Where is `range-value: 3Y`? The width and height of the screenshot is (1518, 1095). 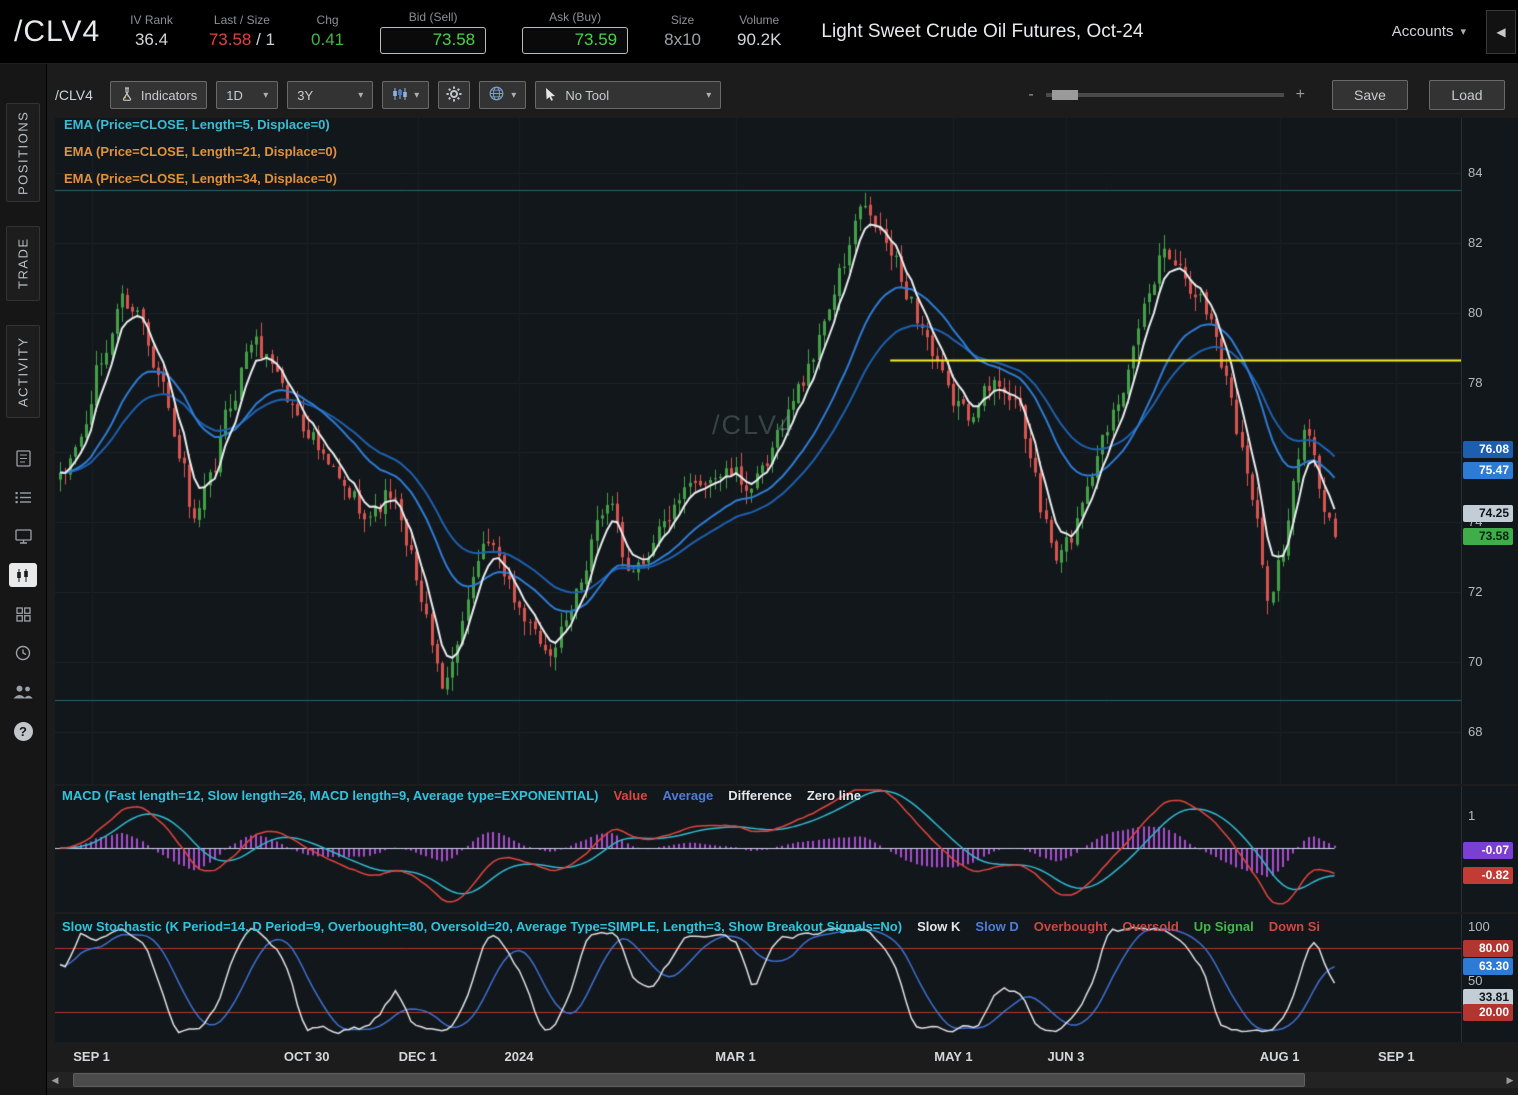 range-value: 3Y is located at coordinates (305, 95).